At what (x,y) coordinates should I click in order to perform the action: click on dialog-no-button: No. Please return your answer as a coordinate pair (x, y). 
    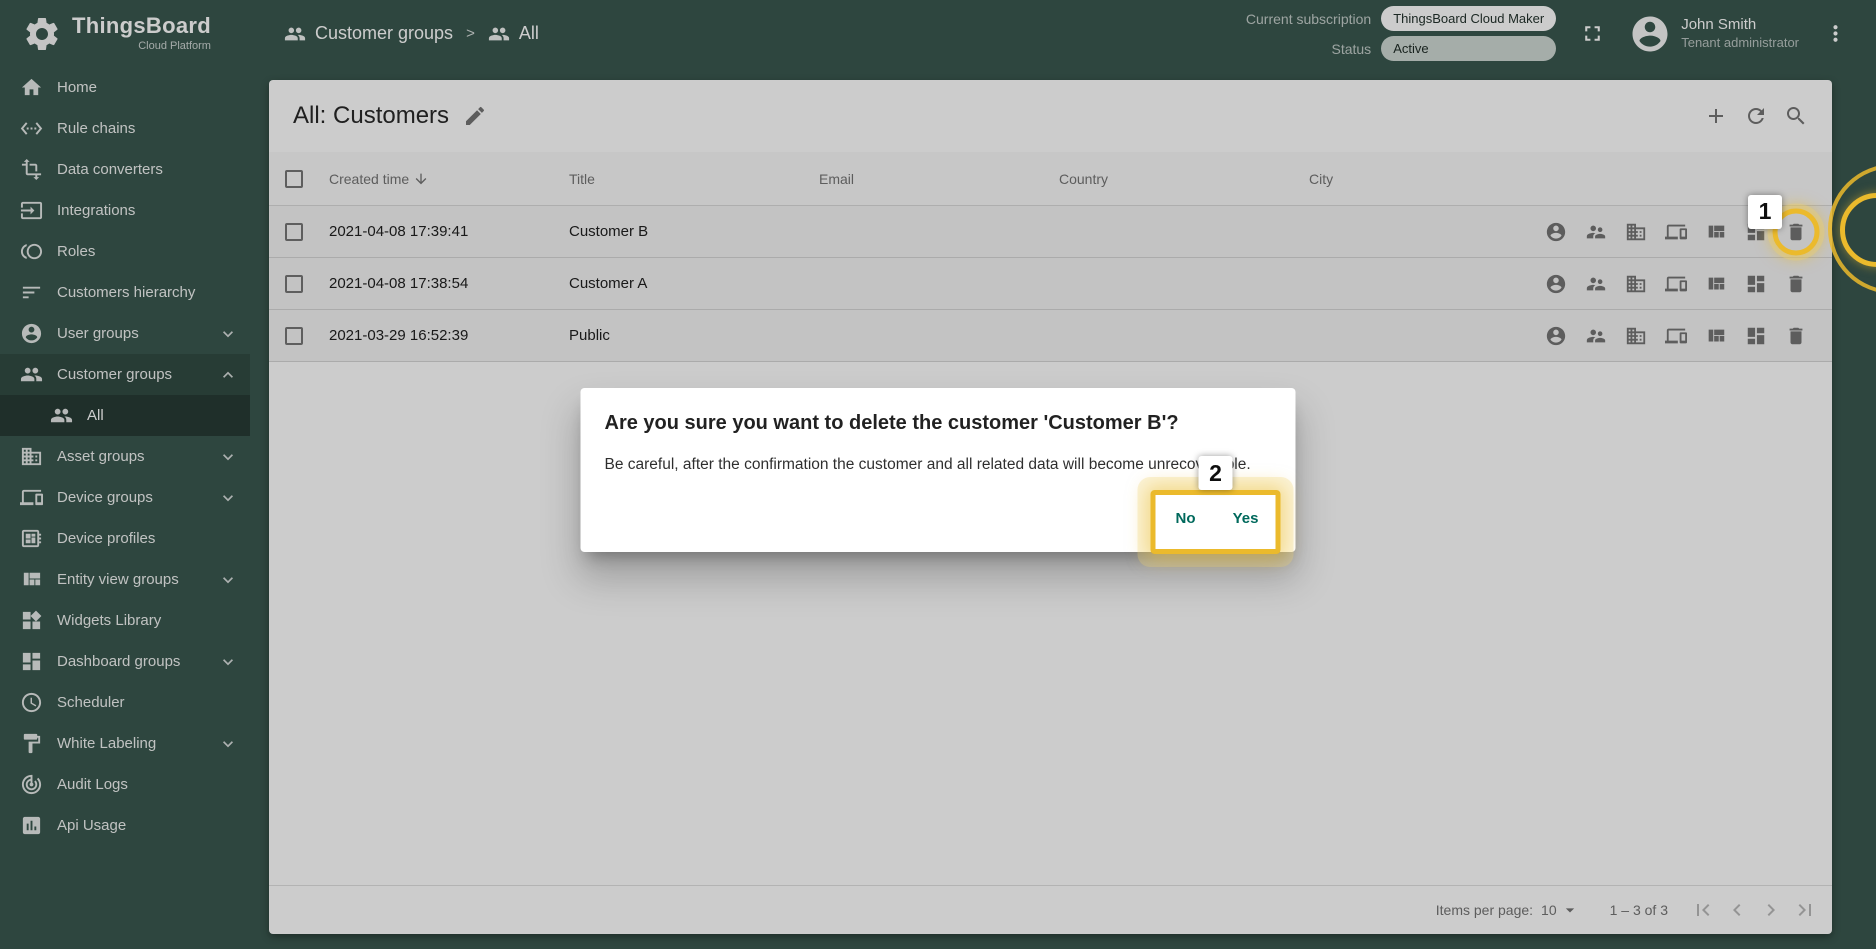
    Looking at the image, I should click on (1185, 518).